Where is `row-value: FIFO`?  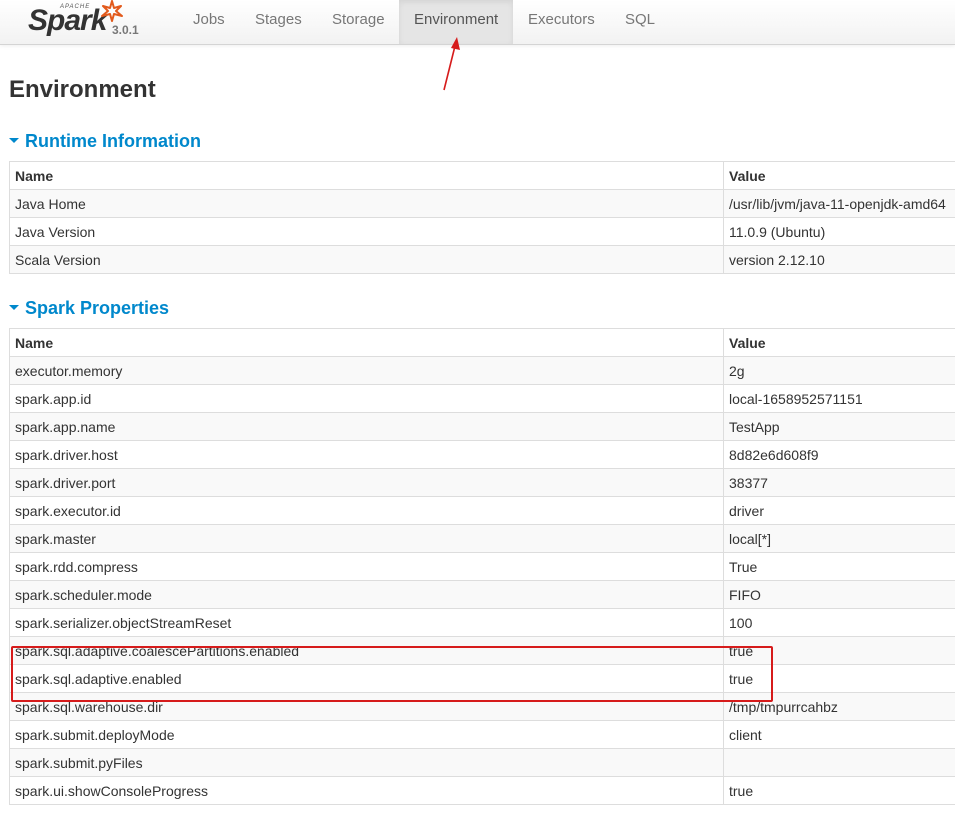 row-value: FIFO is located at coordinates (839, 594).